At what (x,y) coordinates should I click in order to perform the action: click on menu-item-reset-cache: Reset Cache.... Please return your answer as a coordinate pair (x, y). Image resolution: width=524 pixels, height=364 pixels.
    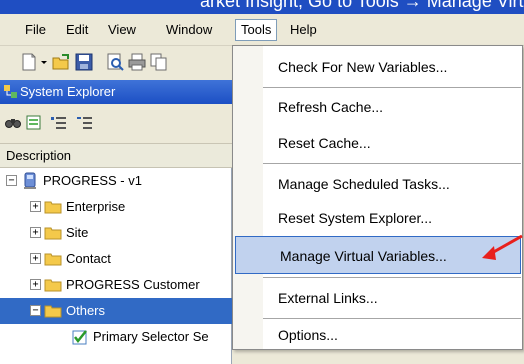
    Looking at the image, I should click on (377, 143).